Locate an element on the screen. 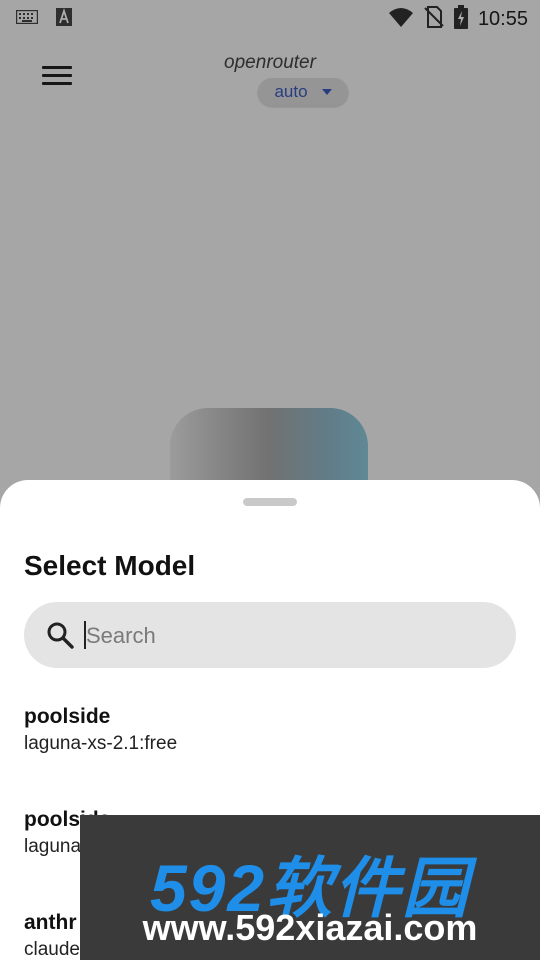 This screenshot has width=540, height=960. drag-handle is located at coordinates (270, 502).